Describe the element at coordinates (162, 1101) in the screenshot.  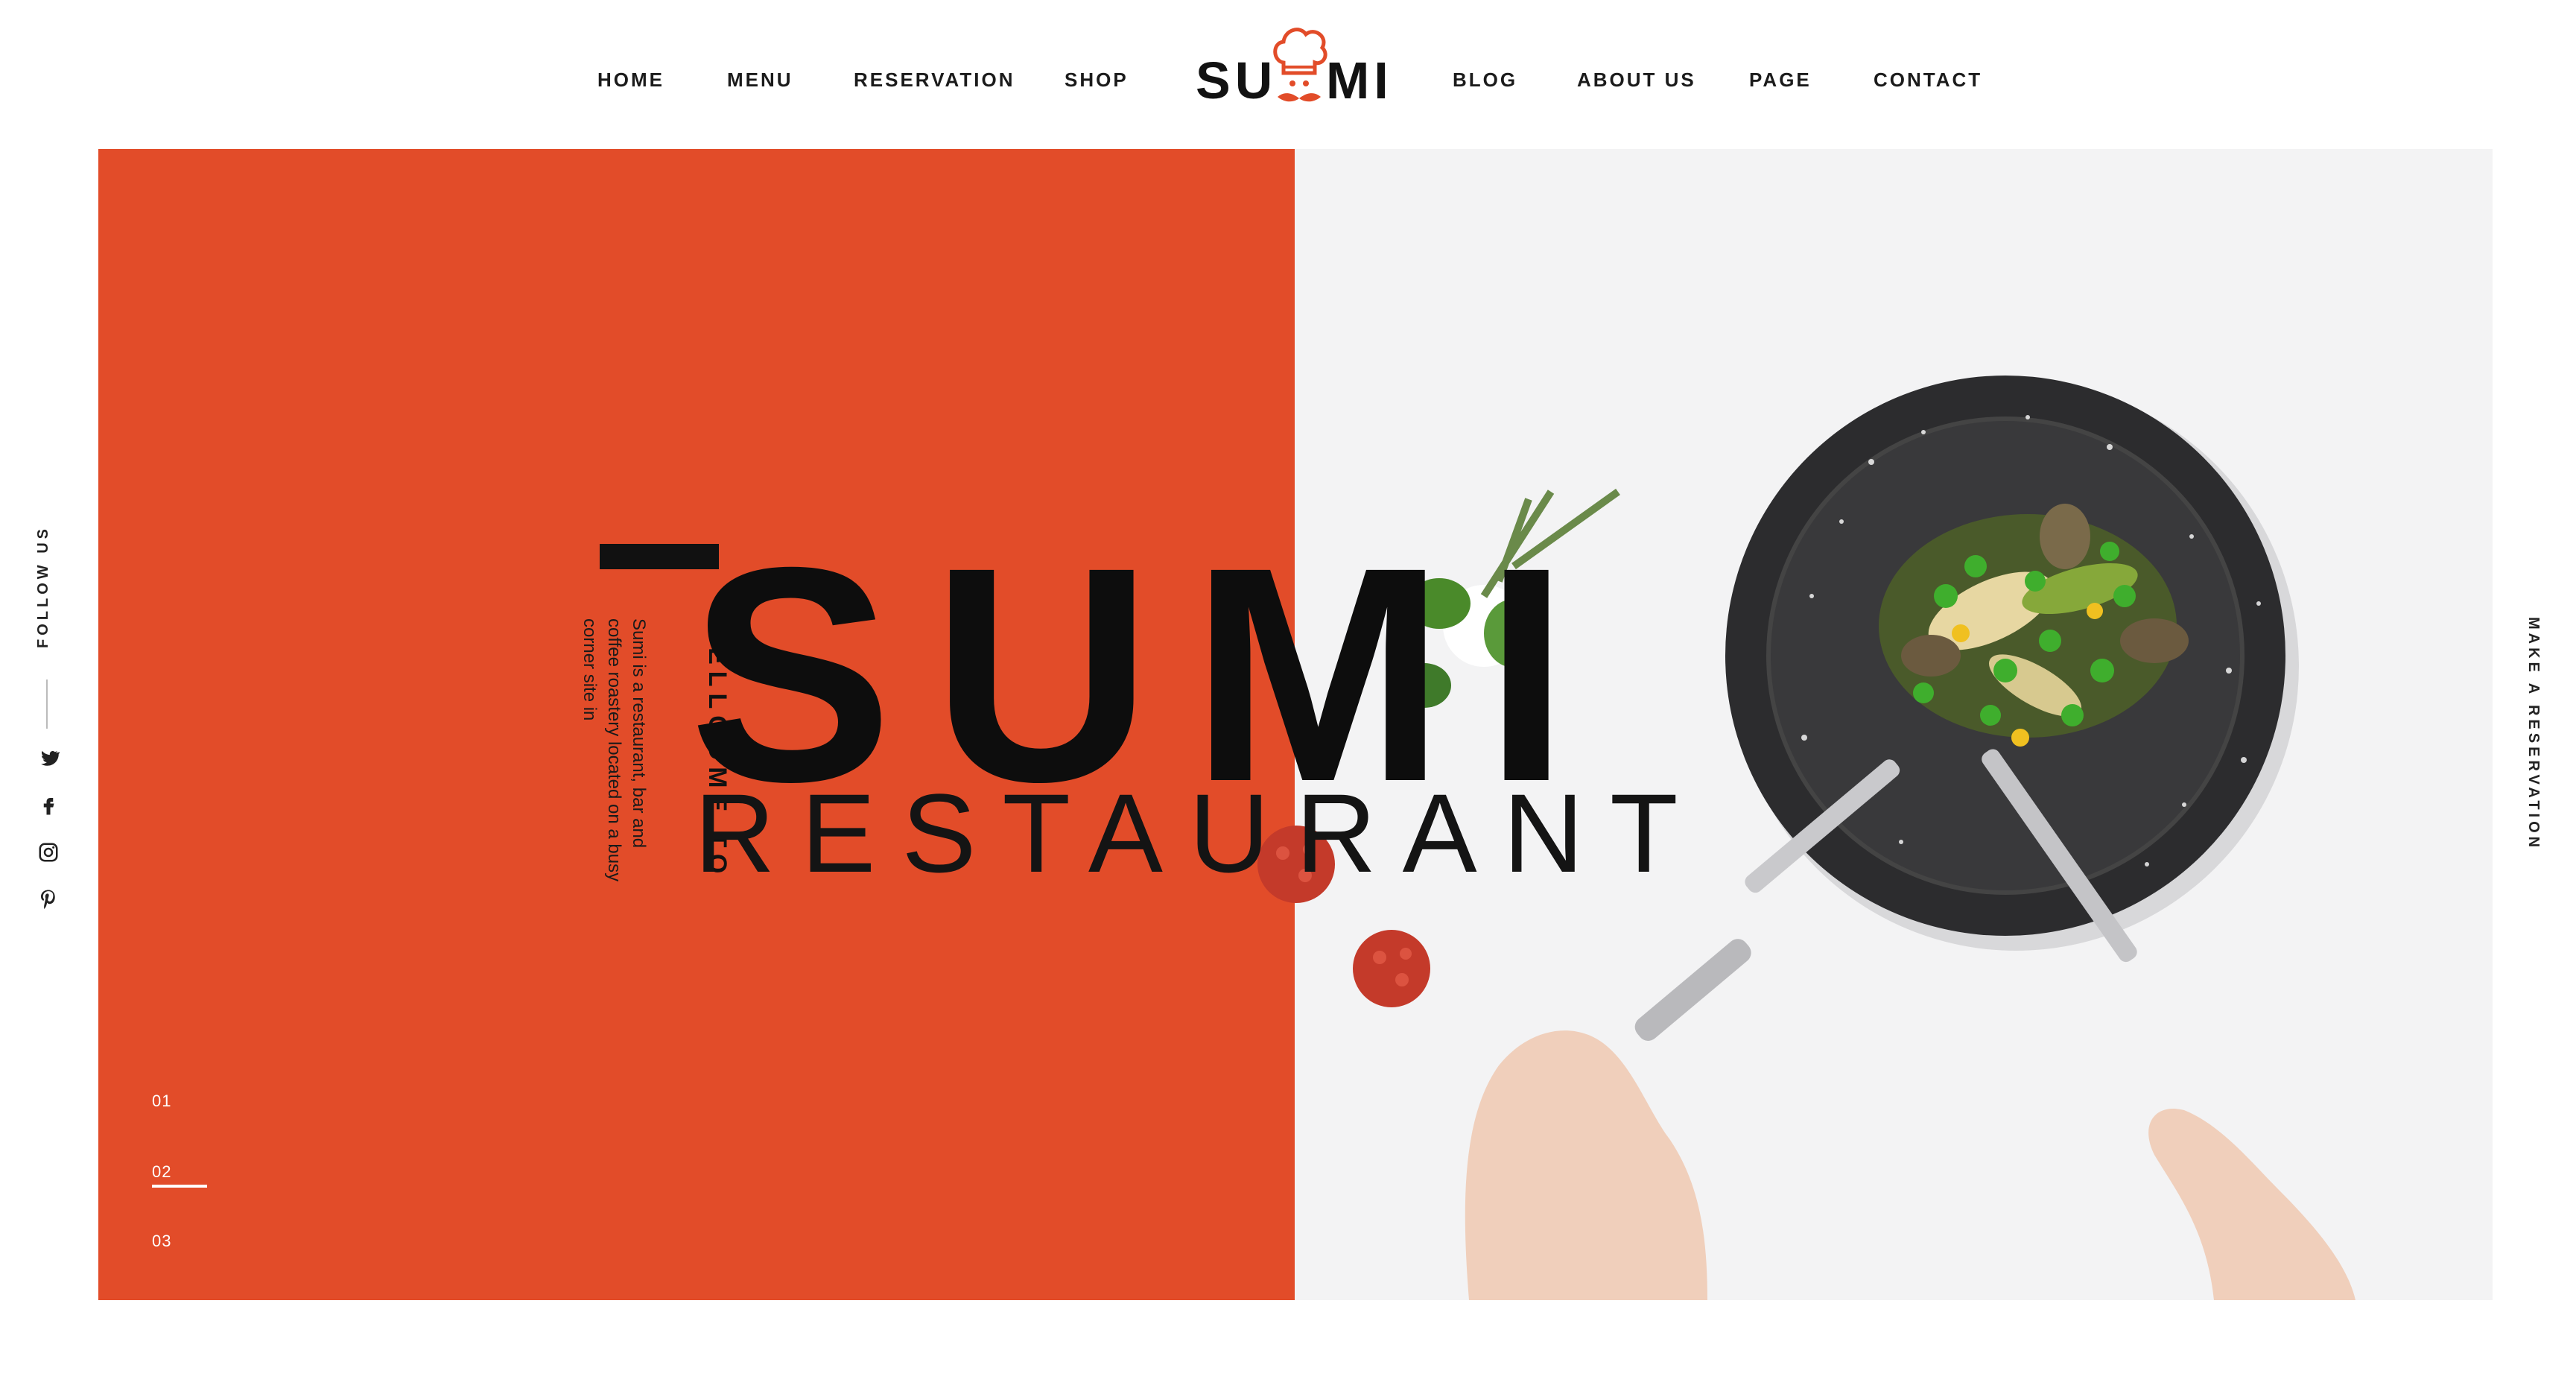
I see `slide-indicator-01: 01` at that location.